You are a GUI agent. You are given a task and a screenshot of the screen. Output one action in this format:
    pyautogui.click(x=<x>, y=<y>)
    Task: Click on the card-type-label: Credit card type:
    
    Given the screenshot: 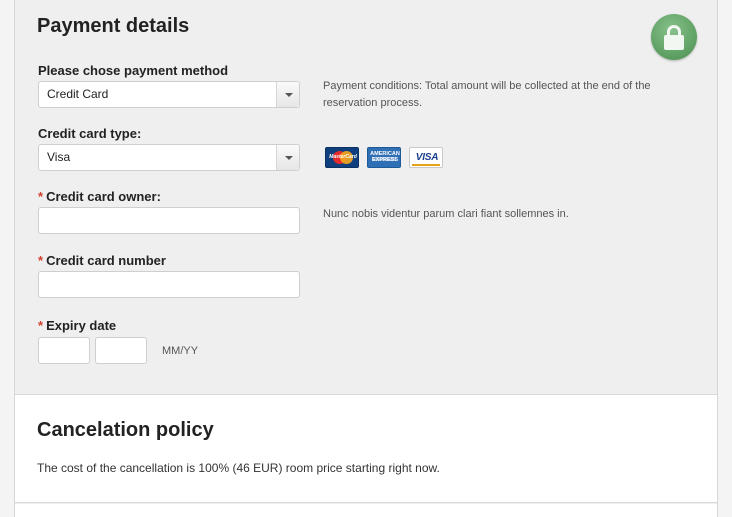 What is the action you would take?
    pyautogui.click(x=90, y=133)
    